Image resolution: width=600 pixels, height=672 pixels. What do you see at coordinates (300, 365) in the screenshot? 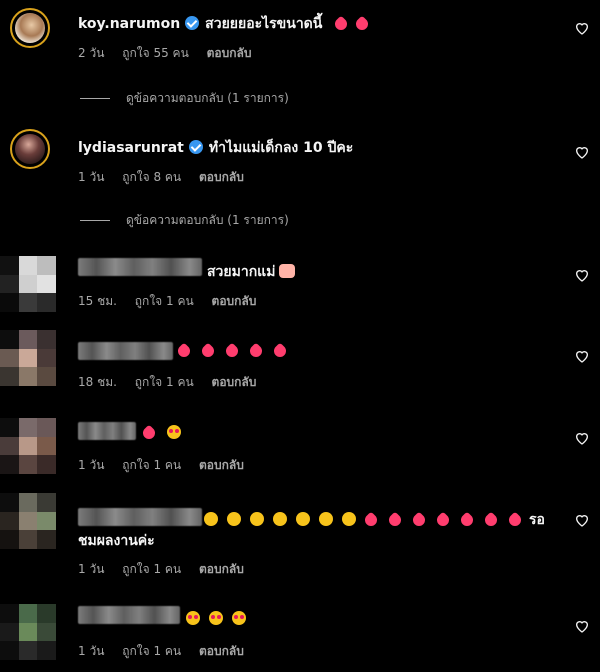
I see `comment-4: 18 ชม. ถูกใจ 1 คน ตอบกลับ` at bounding box center [300, 365].